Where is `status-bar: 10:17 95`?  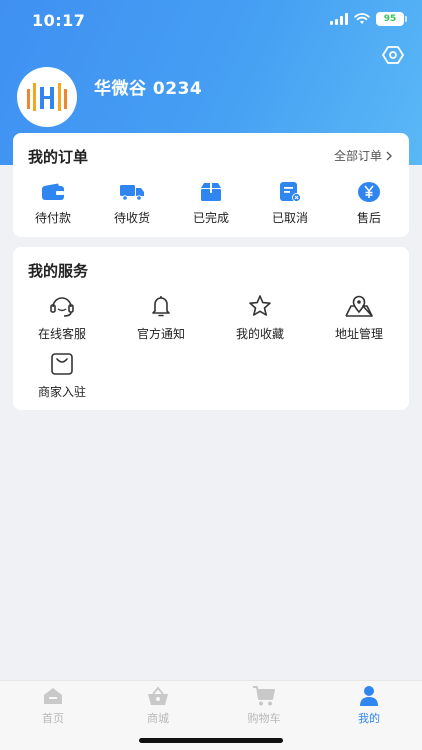
status-bar: 10:17 95 is located at coordinates (211, 22).